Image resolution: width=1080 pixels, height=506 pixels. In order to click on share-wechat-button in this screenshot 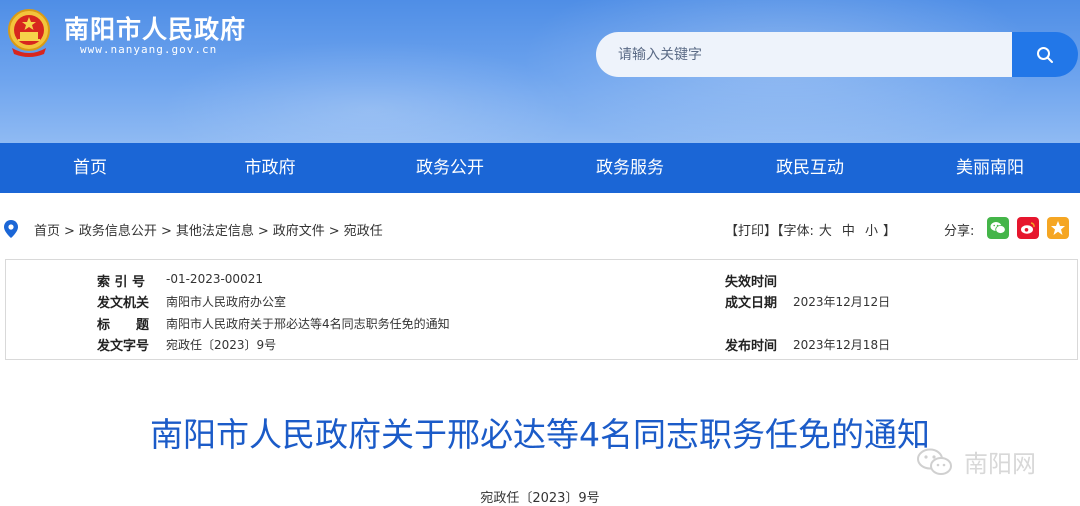, I will do `click(998, 228)`.